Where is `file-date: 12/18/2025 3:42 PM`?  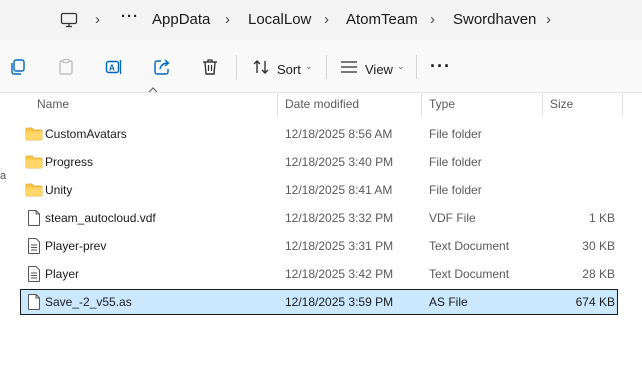
file-date: 12/18/2025 3:42 PM is located at coordinates (339, 274).